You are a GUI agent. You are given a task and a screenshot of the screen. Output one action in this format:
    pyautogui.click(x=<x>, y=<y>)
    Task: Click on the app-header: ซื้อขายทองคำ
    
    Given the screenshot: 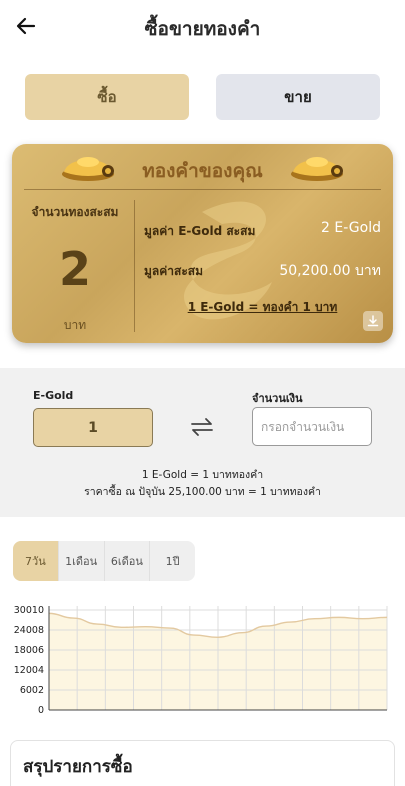 What is the action you would take?
    pyautogui.click(x=202, y=28)
    